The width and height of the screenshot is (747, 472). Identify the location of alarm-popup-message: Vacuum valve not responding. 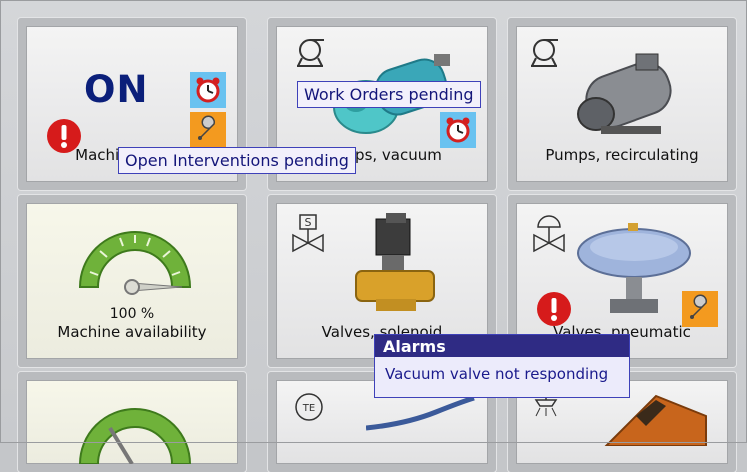
(497, 374).